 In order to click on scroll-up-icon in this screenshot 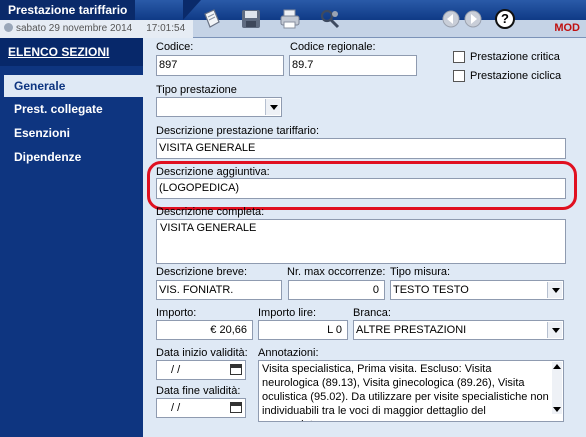, I will do `click(557, 366)`.